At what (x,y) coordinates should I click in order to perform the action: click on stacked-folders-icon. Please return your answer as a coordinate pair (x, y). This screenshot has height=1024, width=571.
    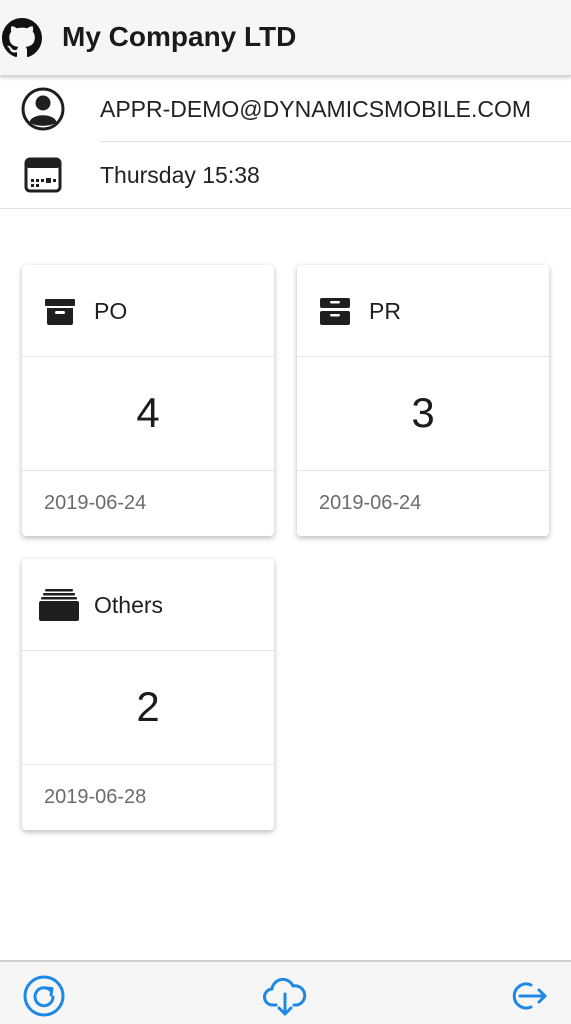
    Looking at the image, I should click on (59, 605).